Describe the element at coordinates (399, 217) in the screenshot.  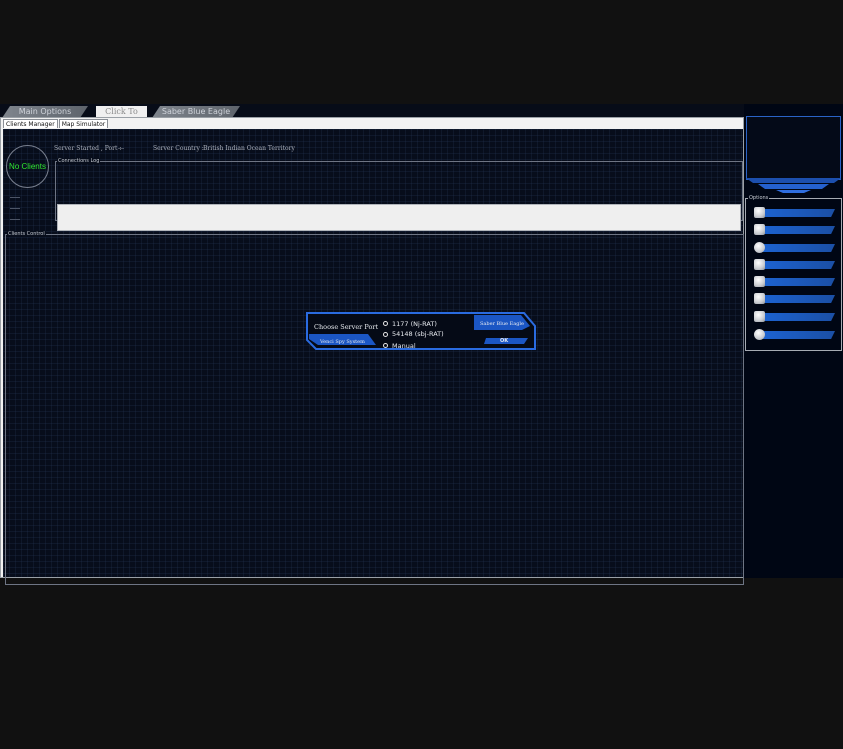
I see `connections-log-list` at that location.